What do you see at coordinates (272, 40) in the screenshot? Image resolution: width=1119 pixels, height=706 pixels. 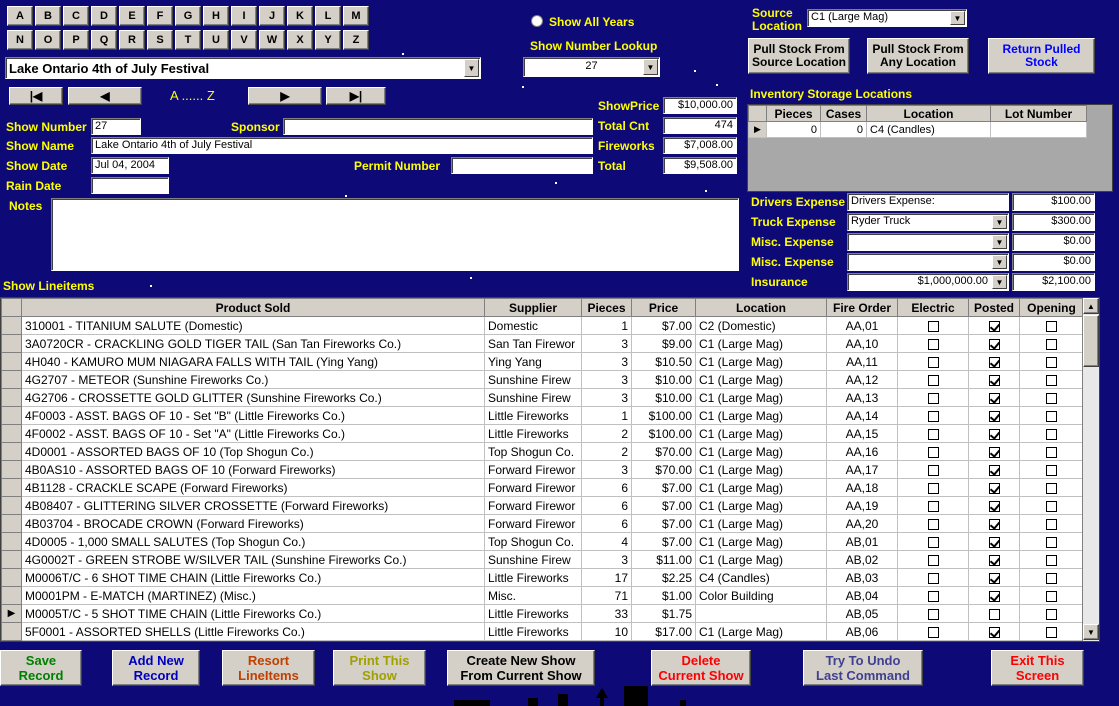 I see `letter-button-w: W` at bounding box center [272, 40].